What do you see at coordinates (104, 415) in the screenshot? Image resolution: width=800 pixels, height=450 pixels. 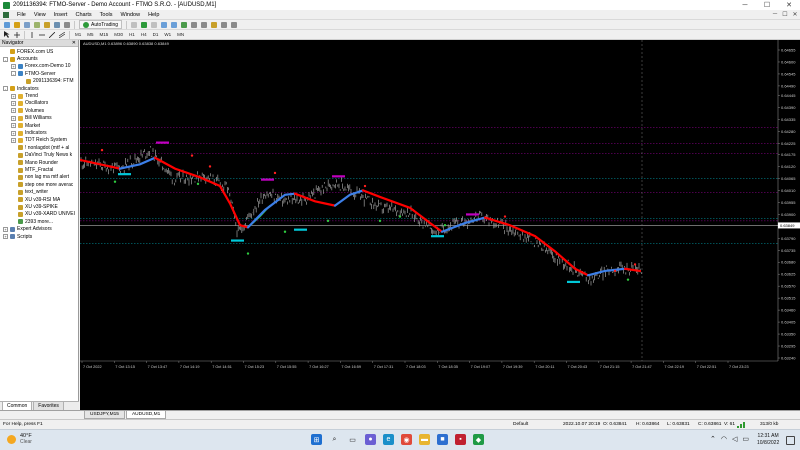 I see `tab-usdjpy-m15: USDJPY,M15` at bounding box center [104, 415].